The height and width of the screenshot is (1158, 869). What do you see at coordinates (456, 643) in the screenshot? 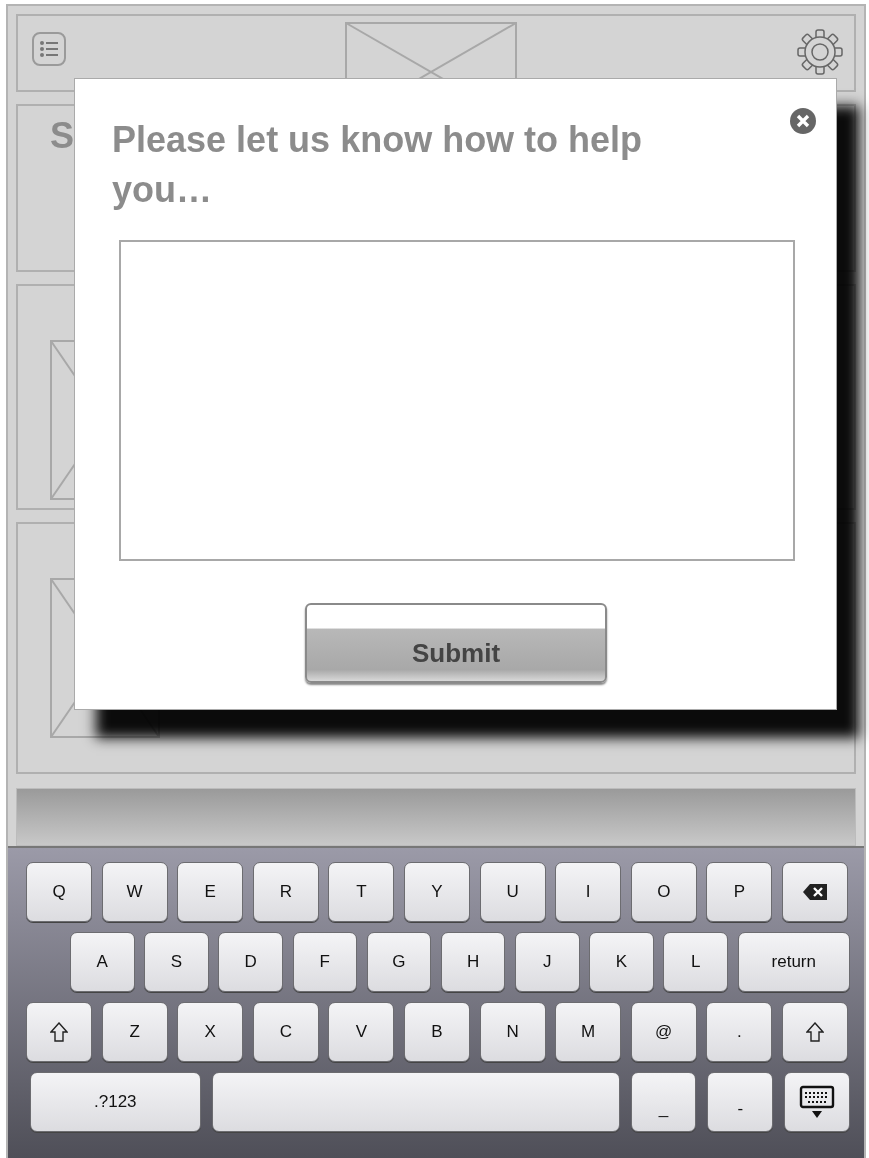
I see `submit-button: Submit` at bounding box center [456, 643].